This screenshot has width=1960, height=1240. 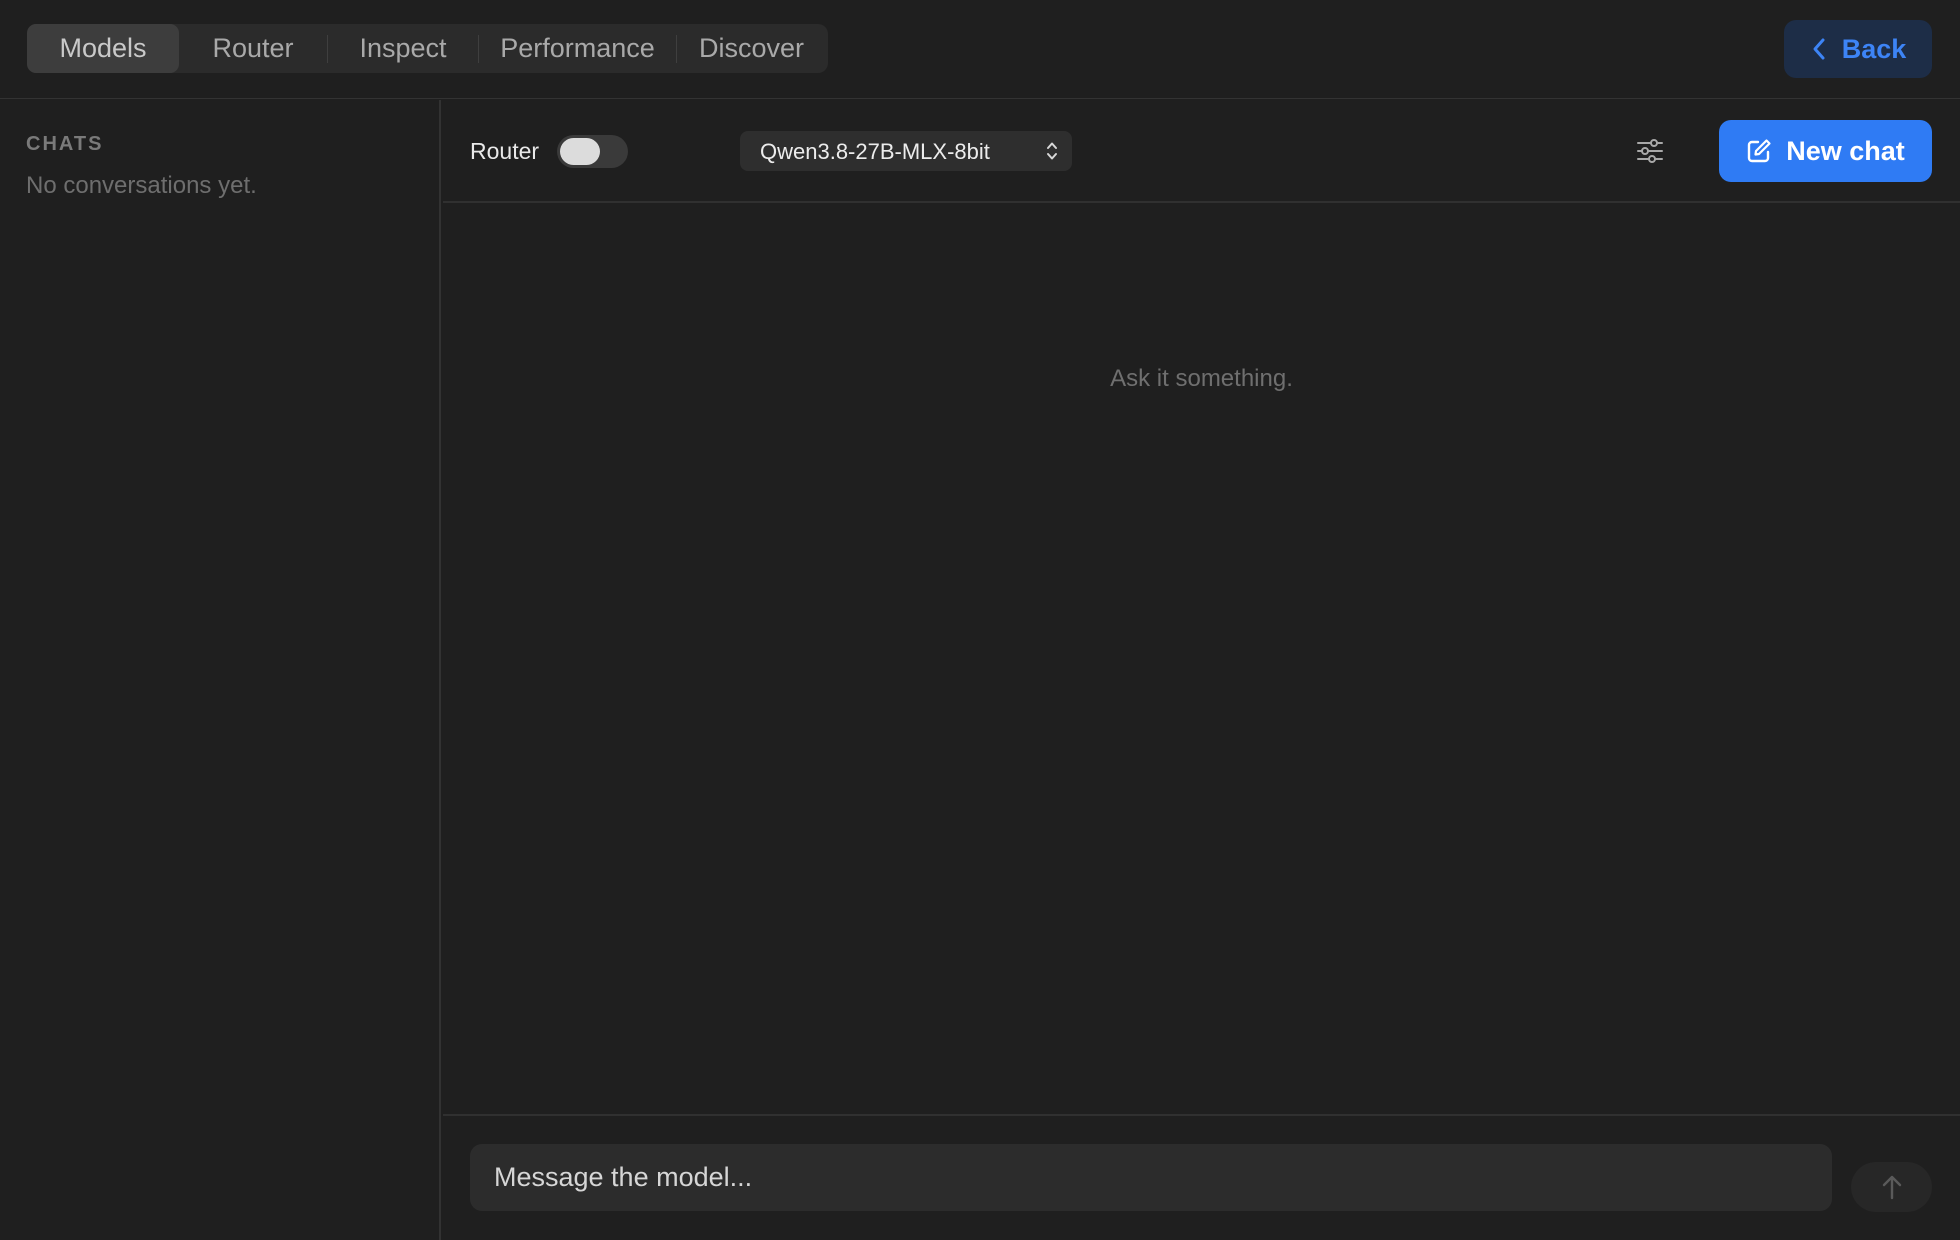 What do you see at coordinates (1650, 151) in the screenshot?
I see `sliders-icon` at bounding box center [1650, 151].